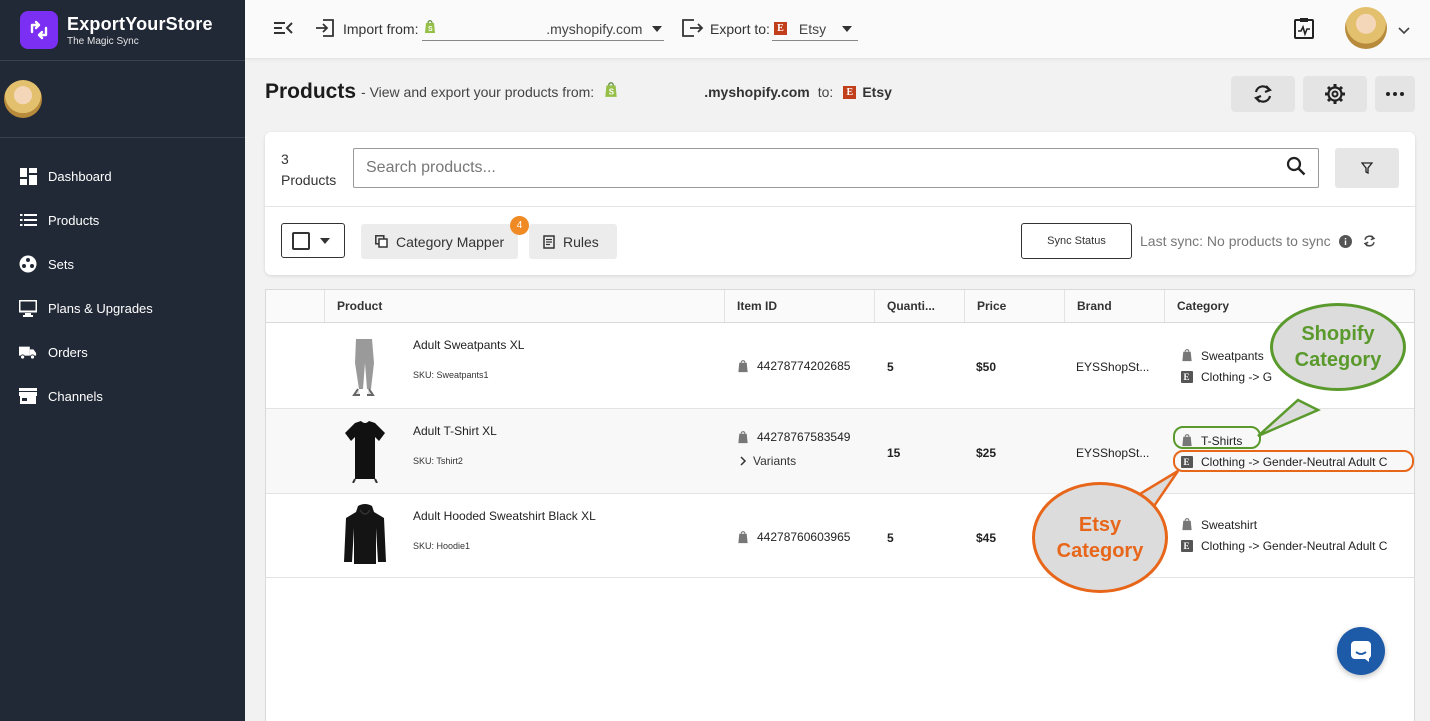 Image resolution: width=1430 pixels, height=721 pixels. I want to click on shopify-callout-label: Shopify Category, so click(1338, 347).